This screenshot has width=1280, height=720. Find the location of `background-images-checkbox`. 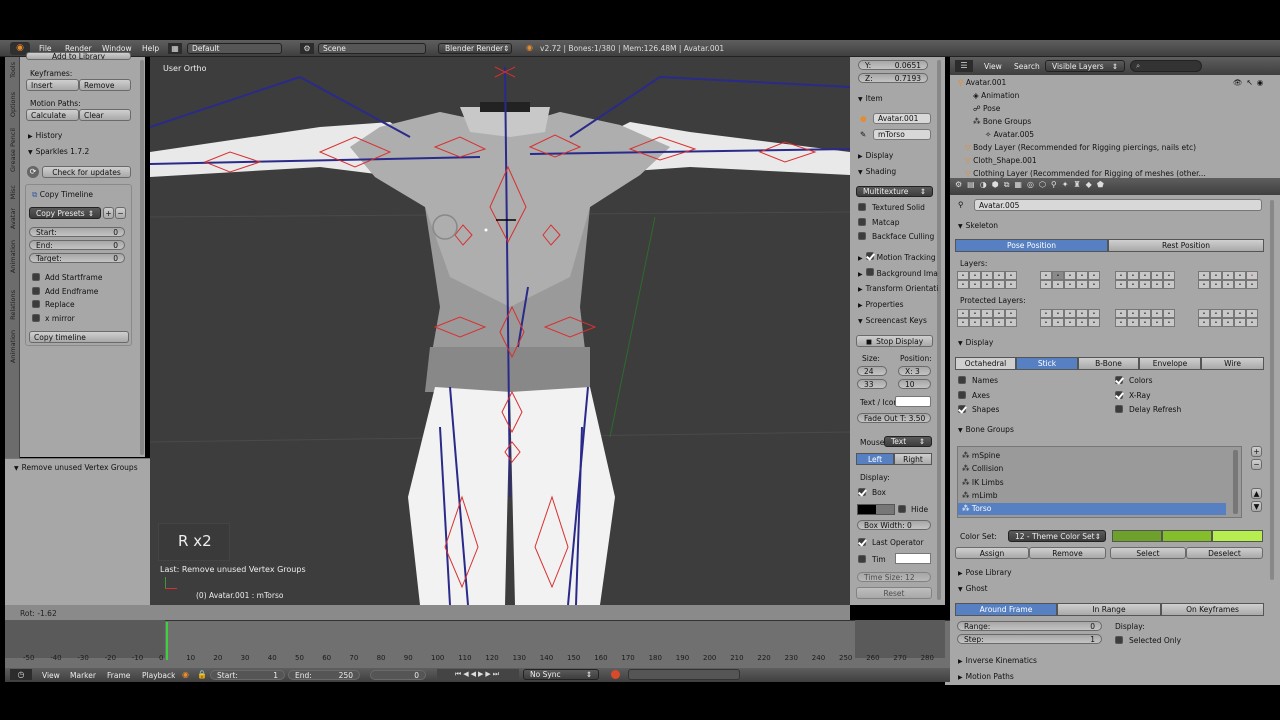

background-images-checkbox is located at coordinates (869, 272).